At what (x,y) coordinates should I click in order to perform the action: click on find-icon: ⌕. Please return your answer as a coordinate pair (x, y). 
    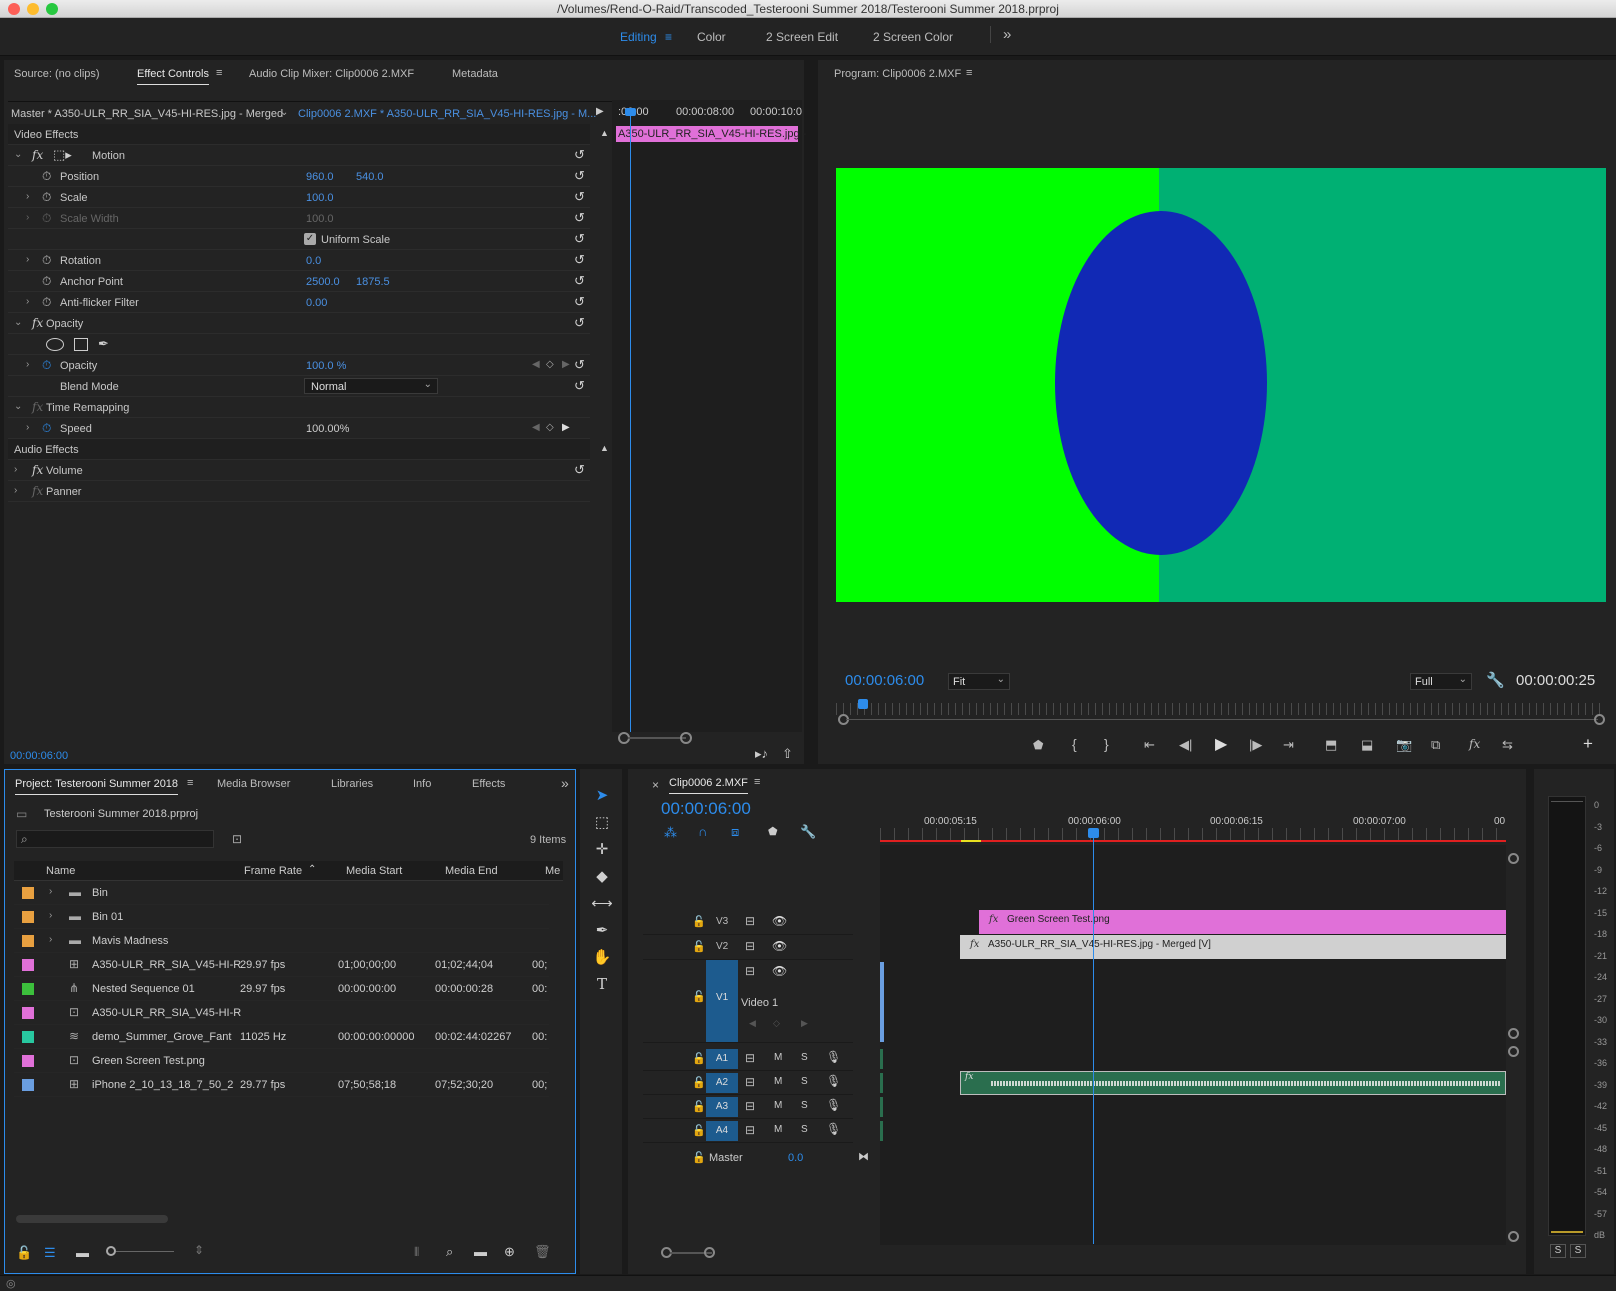
    Looking at the image, I should click on (449, 1252).